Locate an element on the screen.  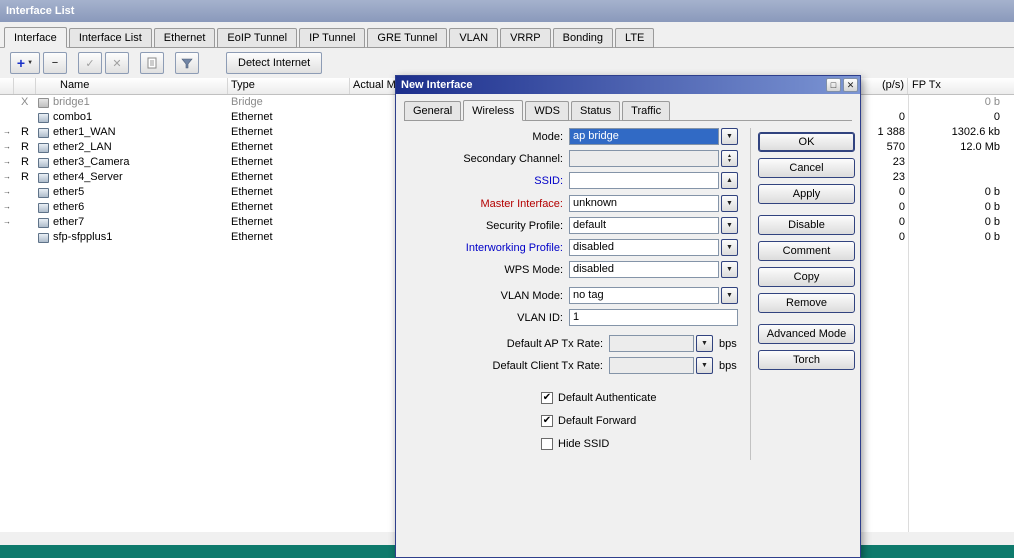
bridge-icon is located at coordinates (43, 102).